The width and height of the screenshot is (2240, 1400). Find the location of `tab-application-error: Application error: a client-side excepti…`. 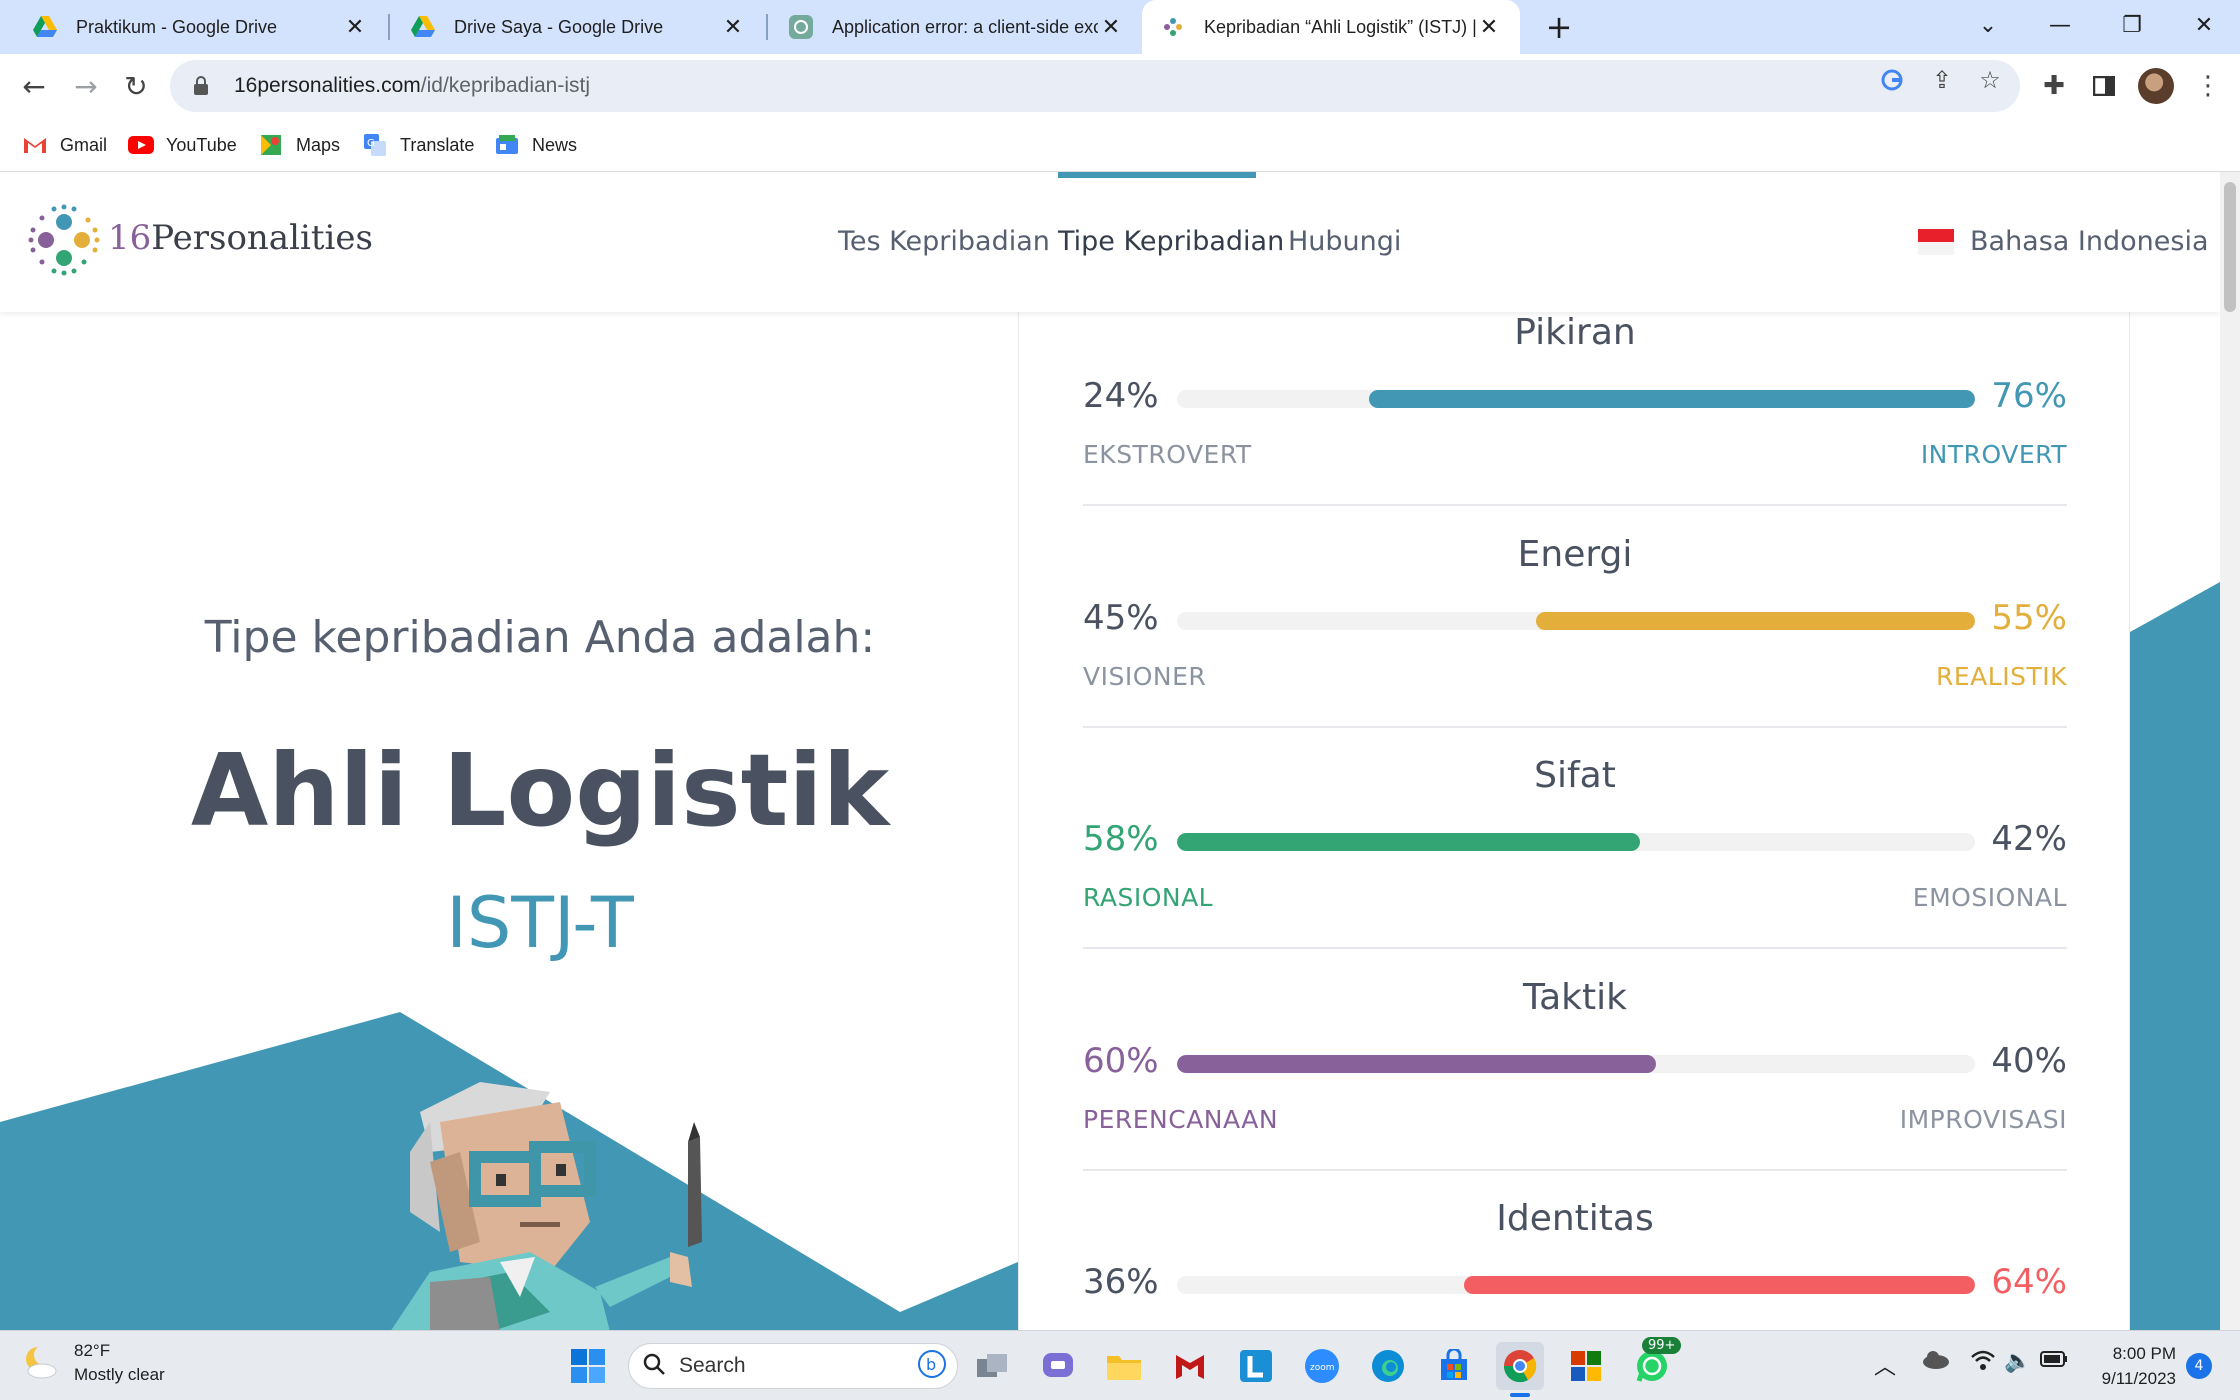

tab-application-error: Application error: a client-side excepti… is located at coordinates (956, 27).